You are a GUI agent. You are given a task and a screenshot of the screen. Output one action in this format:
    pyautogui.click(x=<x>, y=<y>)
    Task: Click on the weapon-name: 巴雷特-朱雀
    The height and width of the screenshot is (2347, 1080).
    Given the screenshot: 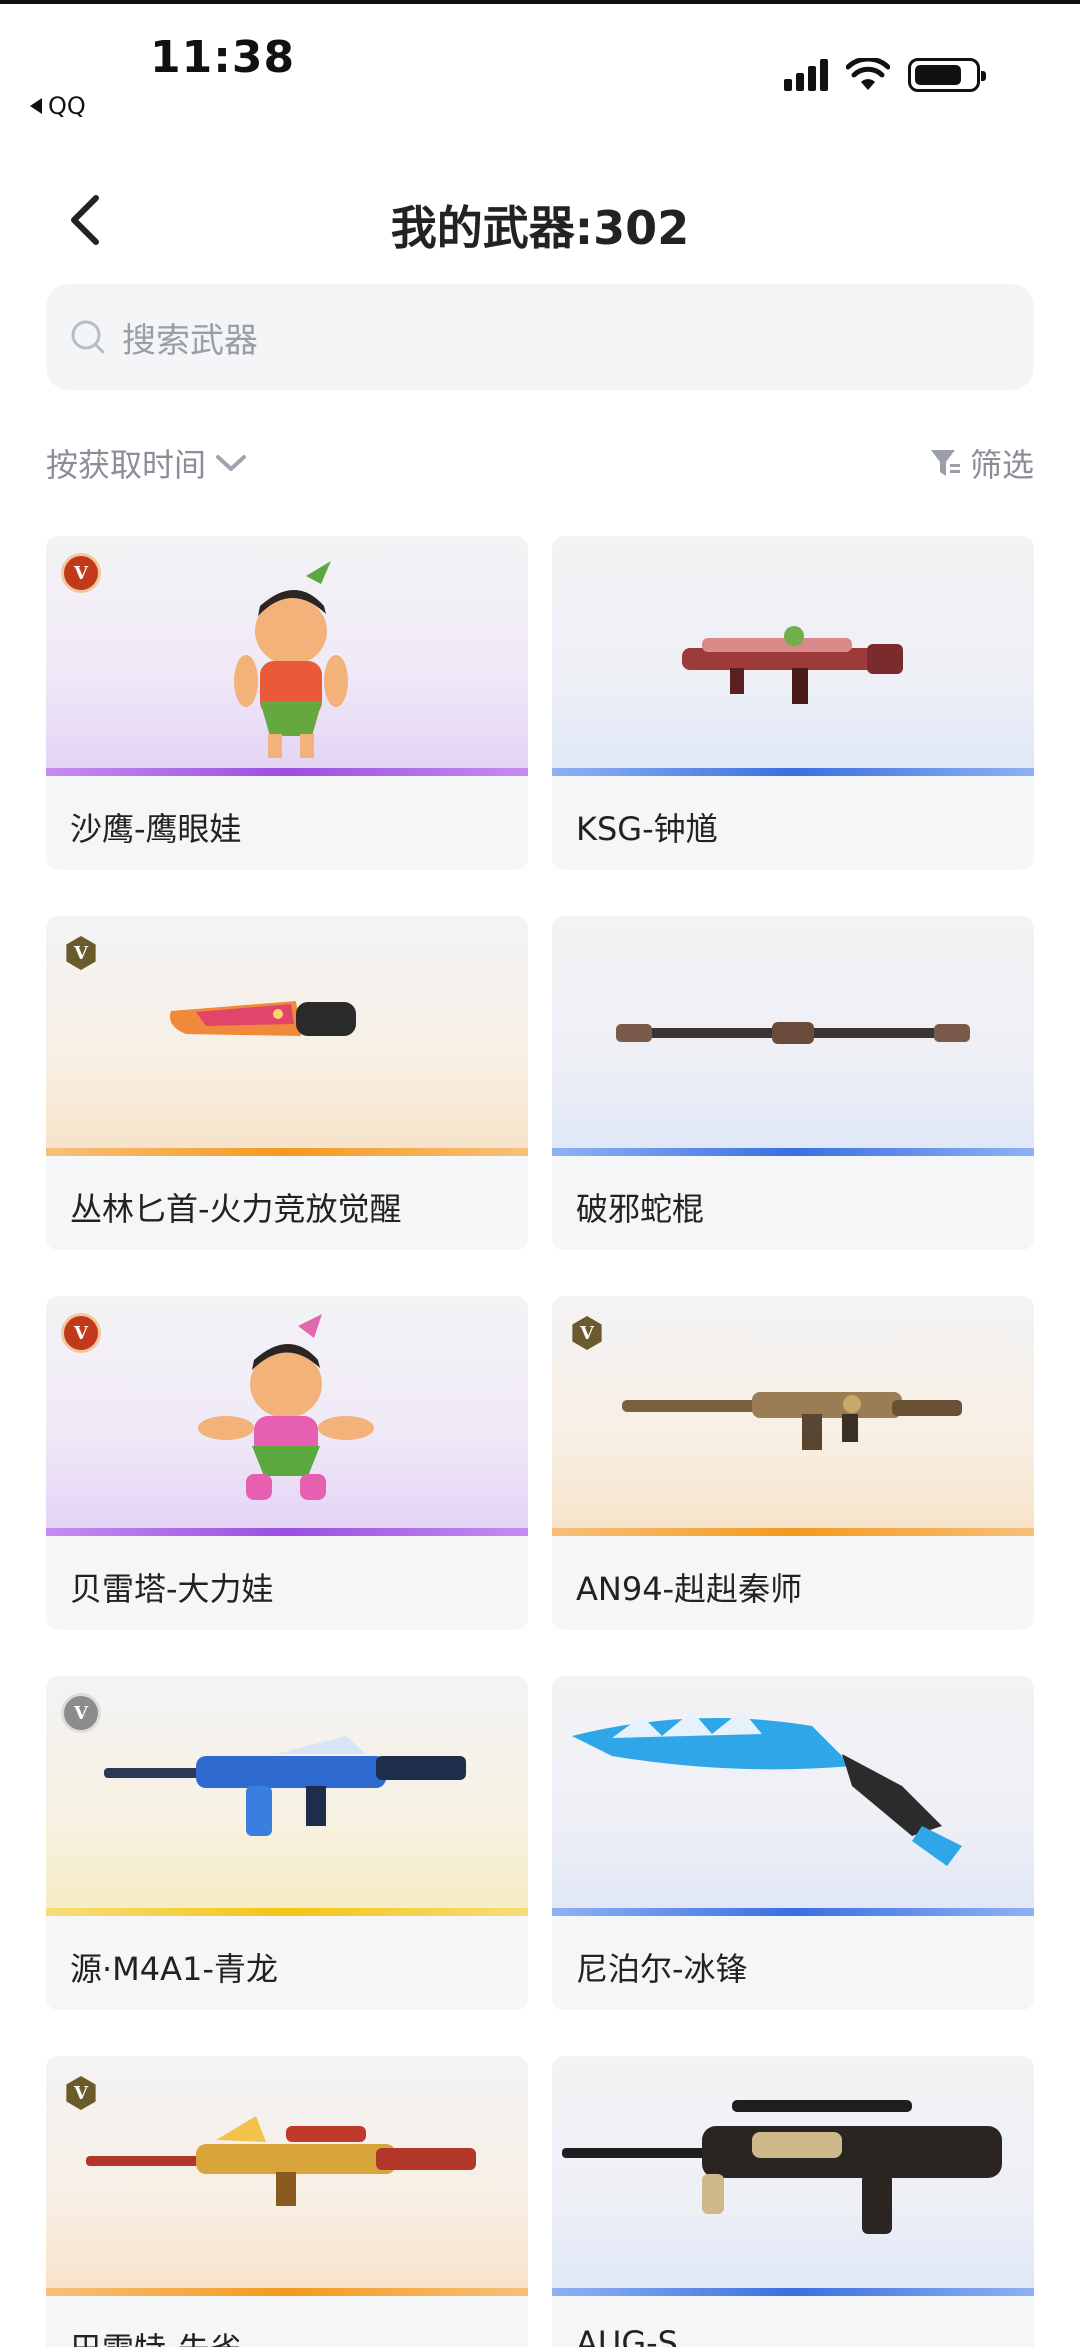 What is the action you would take?
    pyautogui.click(x=156, y=2335)
    